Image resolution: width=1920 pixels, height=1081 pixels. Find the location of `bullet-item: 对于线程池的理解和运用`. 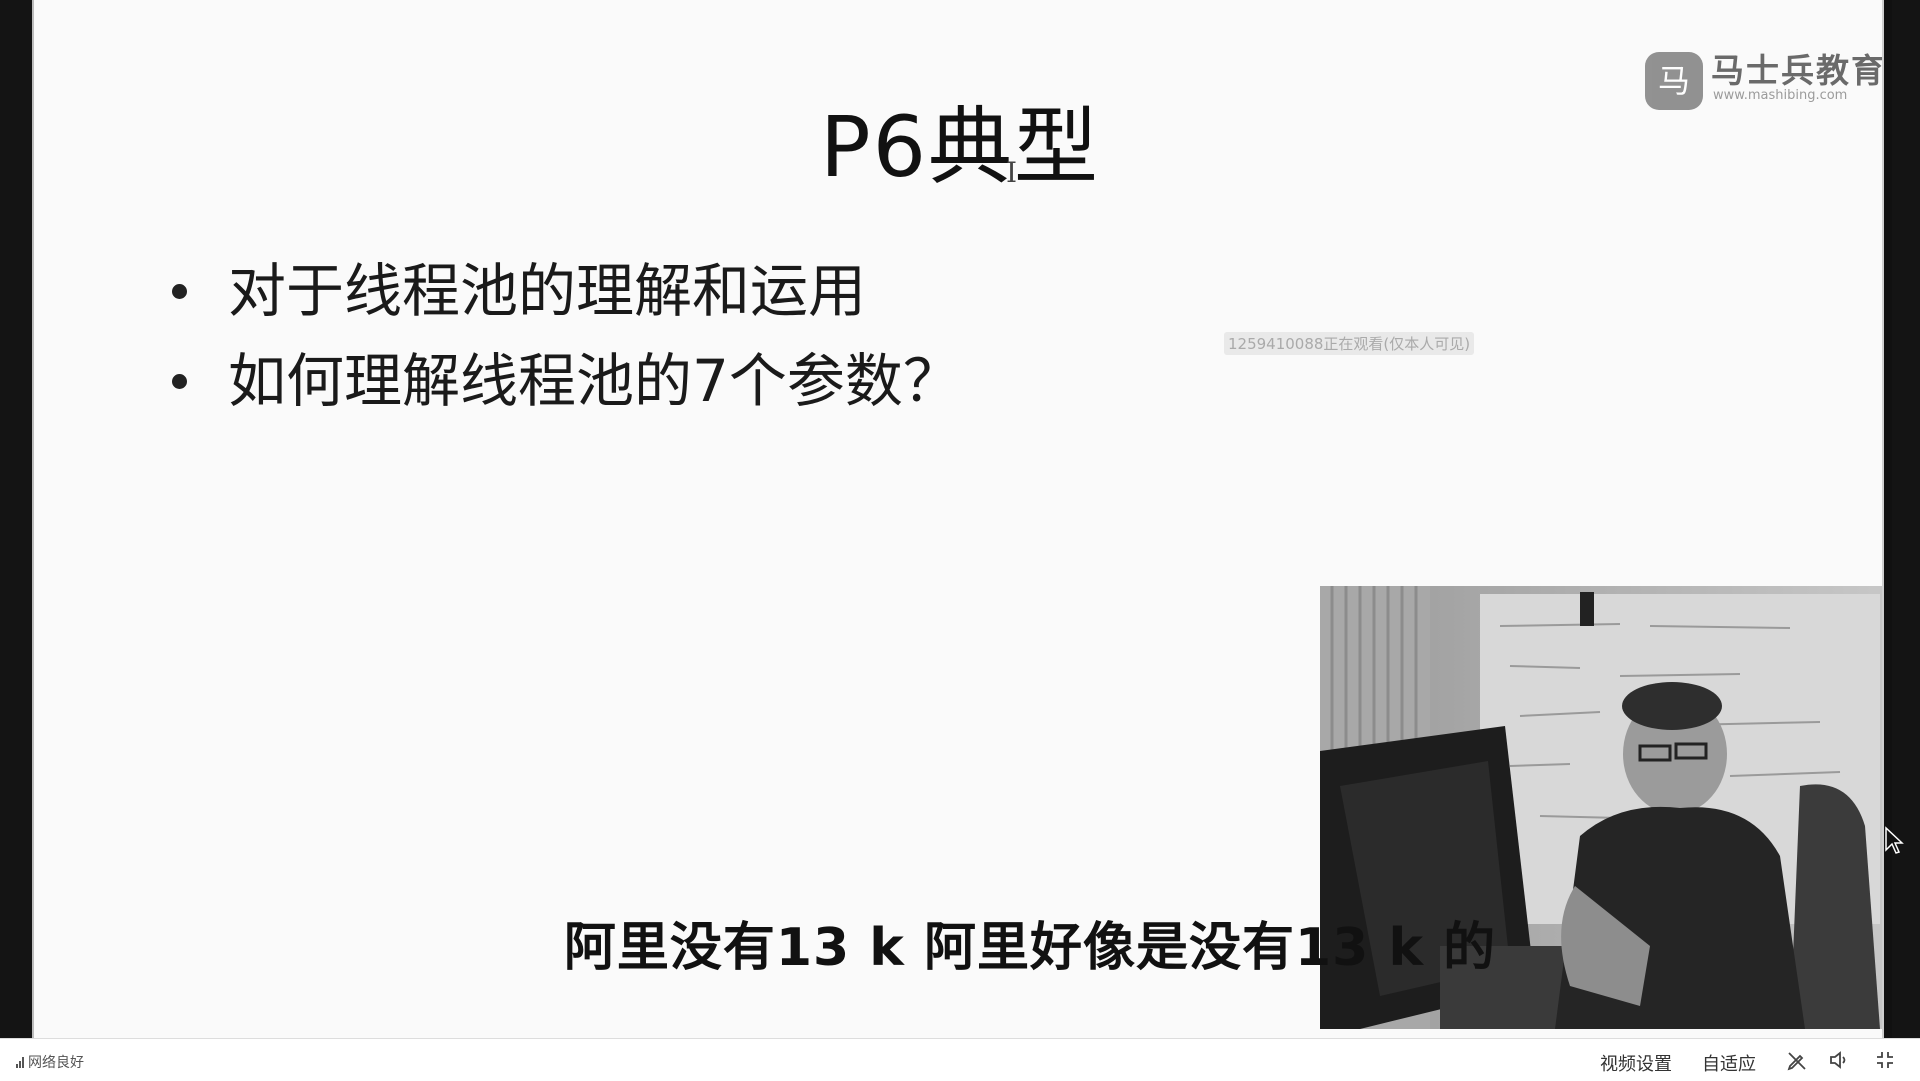

bullet-item: 对于线程池的理解和运用 is located at coordinates (551, 291).